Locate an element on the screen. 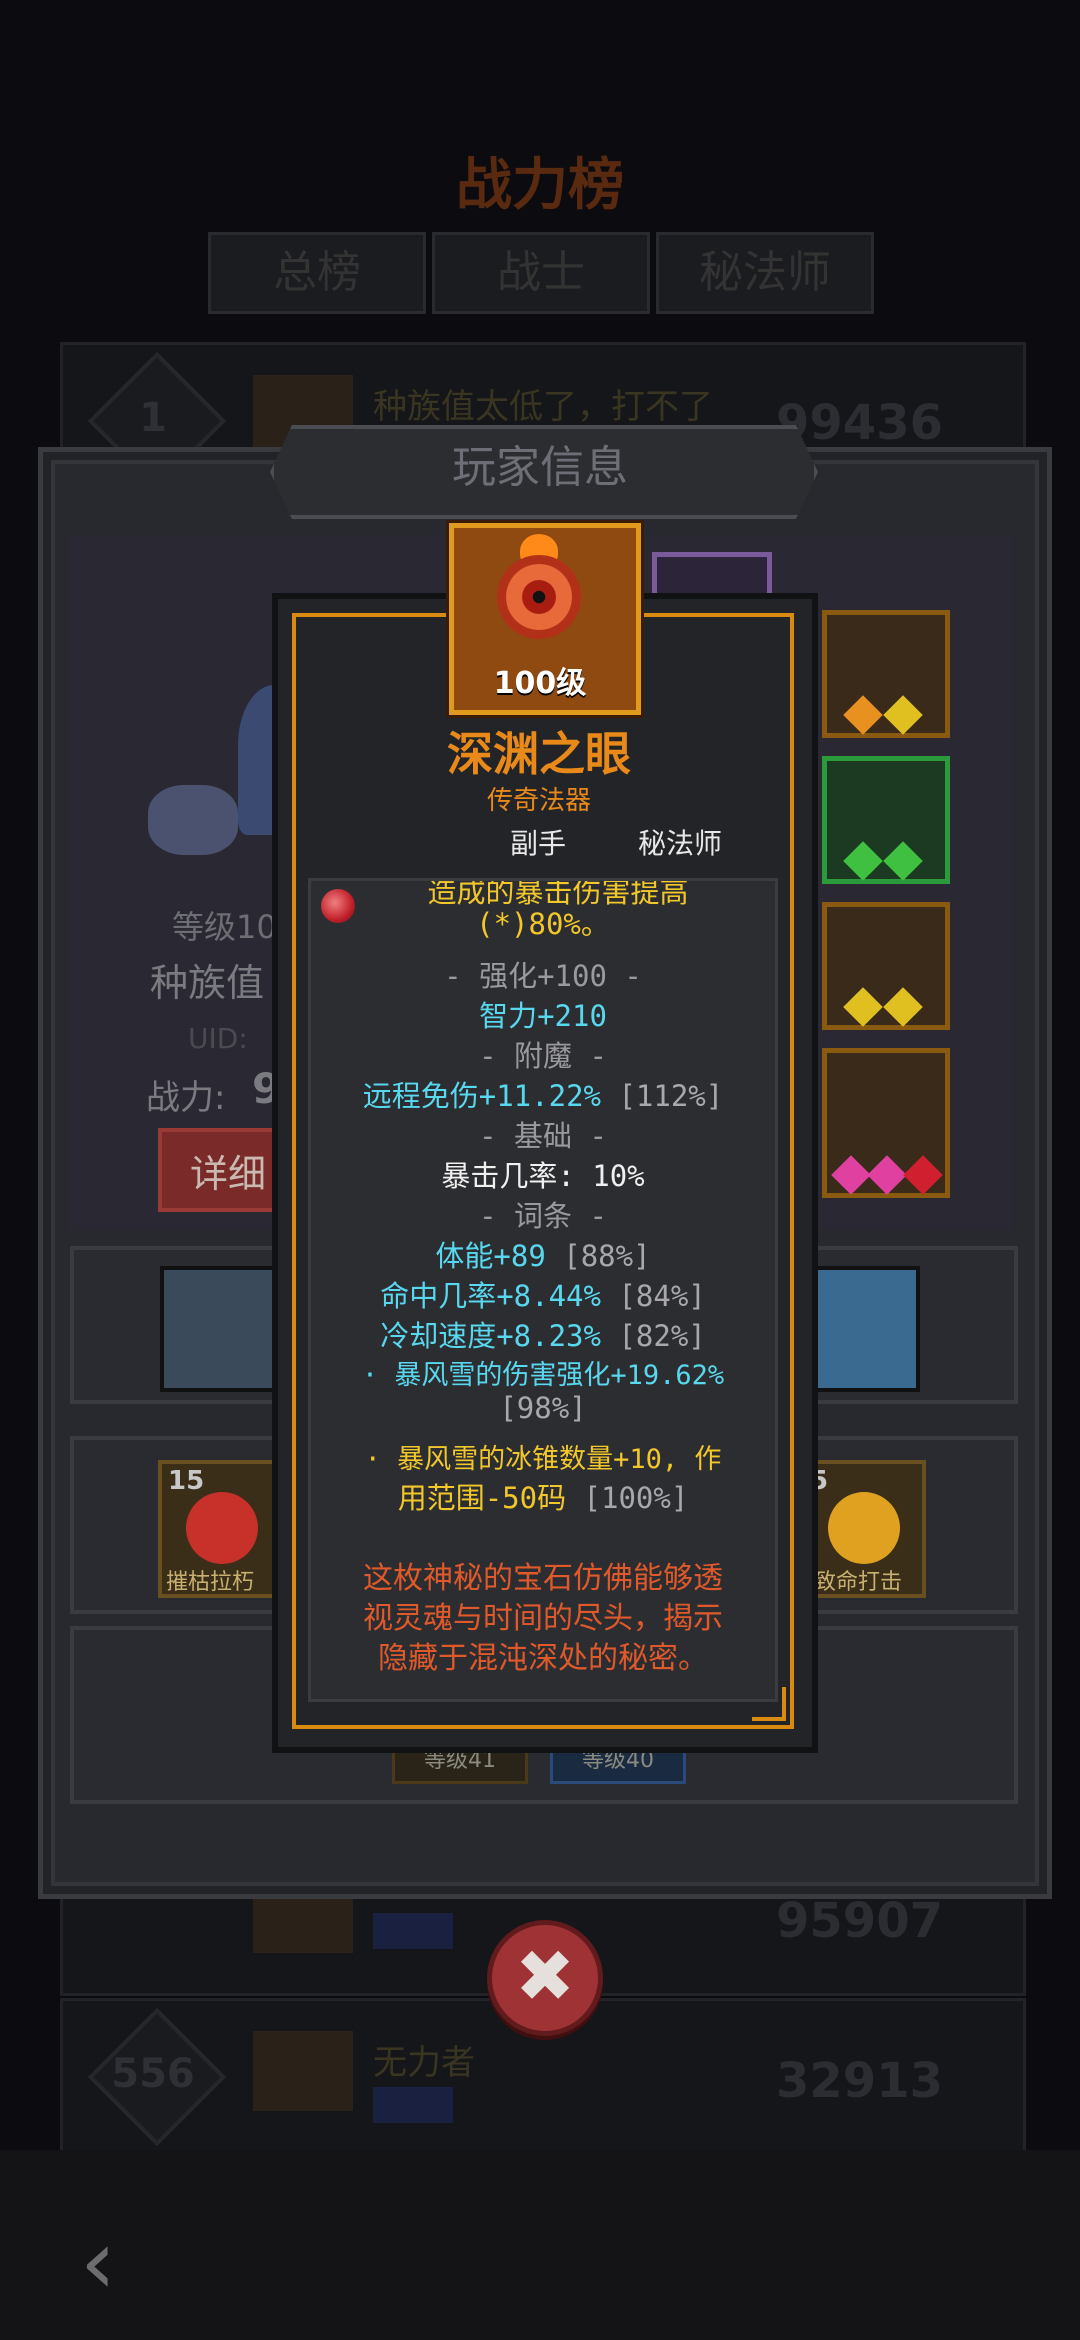  section-base: - 基础 - is located at coordinates (543, 1136).